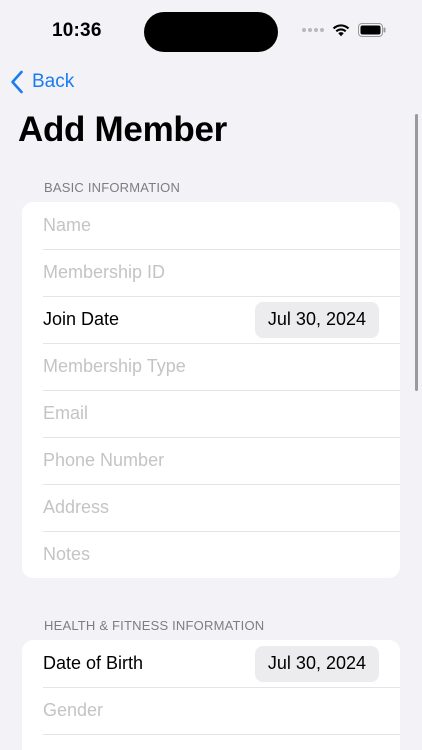 The height and width of the screenshot is (750, 422). Describe the element at coordinates (313, 30) in the screenshot. I see `cellular-signal-icon` at that location.